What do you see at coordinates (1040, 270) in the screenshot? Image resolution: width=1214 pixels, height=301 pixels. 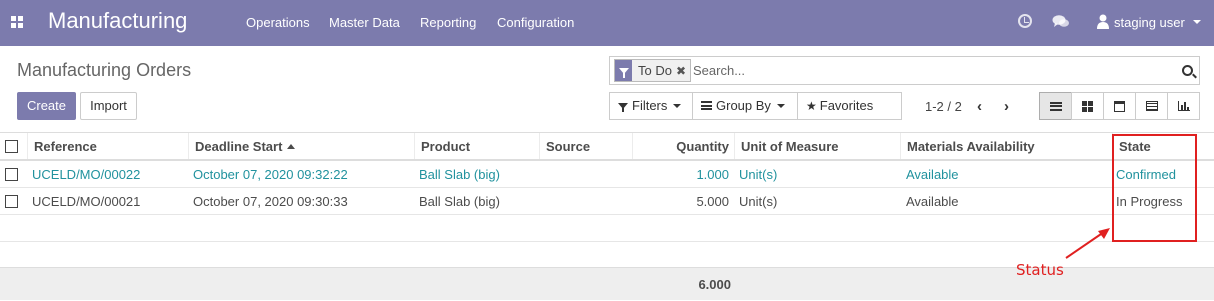 I see `annotation-label: Status` at bounding box center [1040, 270].